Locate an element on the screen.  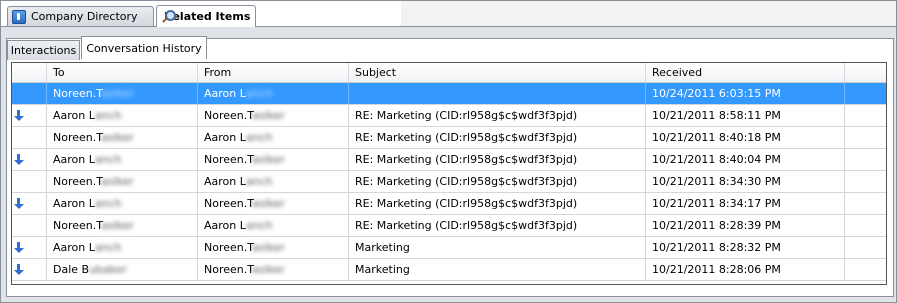
tab-conversation-history-label: Conversation History is located at coordinates (144, 48).